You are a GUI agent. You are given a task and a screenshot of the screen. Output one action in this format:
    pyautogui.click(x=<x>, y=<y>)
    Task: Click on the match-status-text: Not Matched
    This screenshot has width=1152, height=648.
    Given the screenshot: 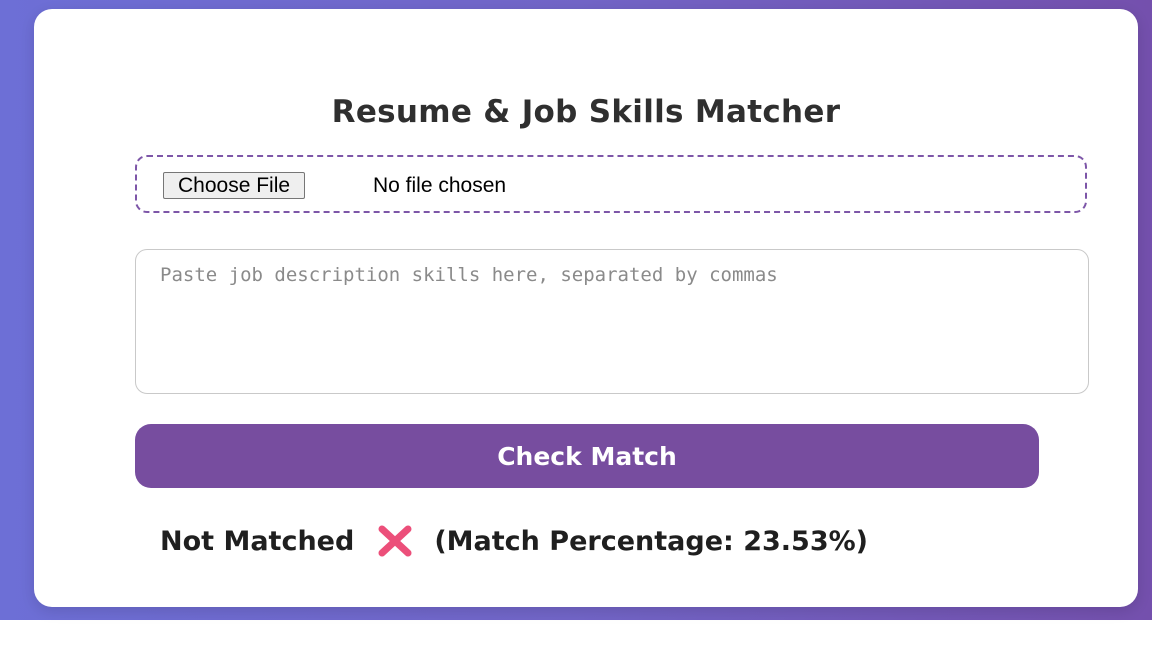 What is the action you would take?
    pyautogui.click(x=257, y=541)
    